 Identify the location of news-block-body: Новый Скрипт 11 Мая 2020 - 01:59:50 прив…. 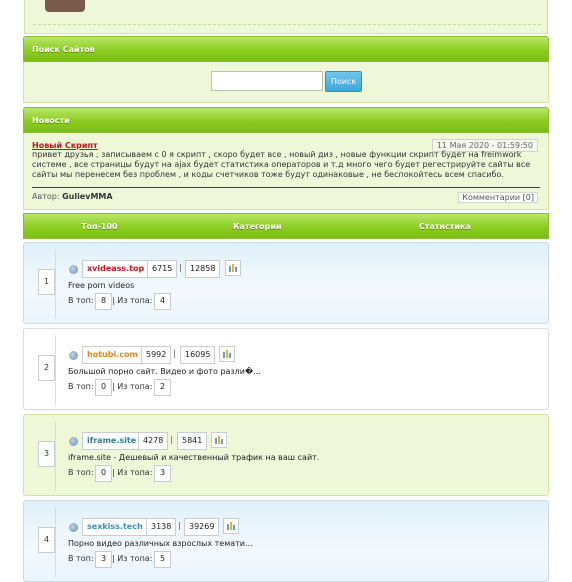
(286, 171).